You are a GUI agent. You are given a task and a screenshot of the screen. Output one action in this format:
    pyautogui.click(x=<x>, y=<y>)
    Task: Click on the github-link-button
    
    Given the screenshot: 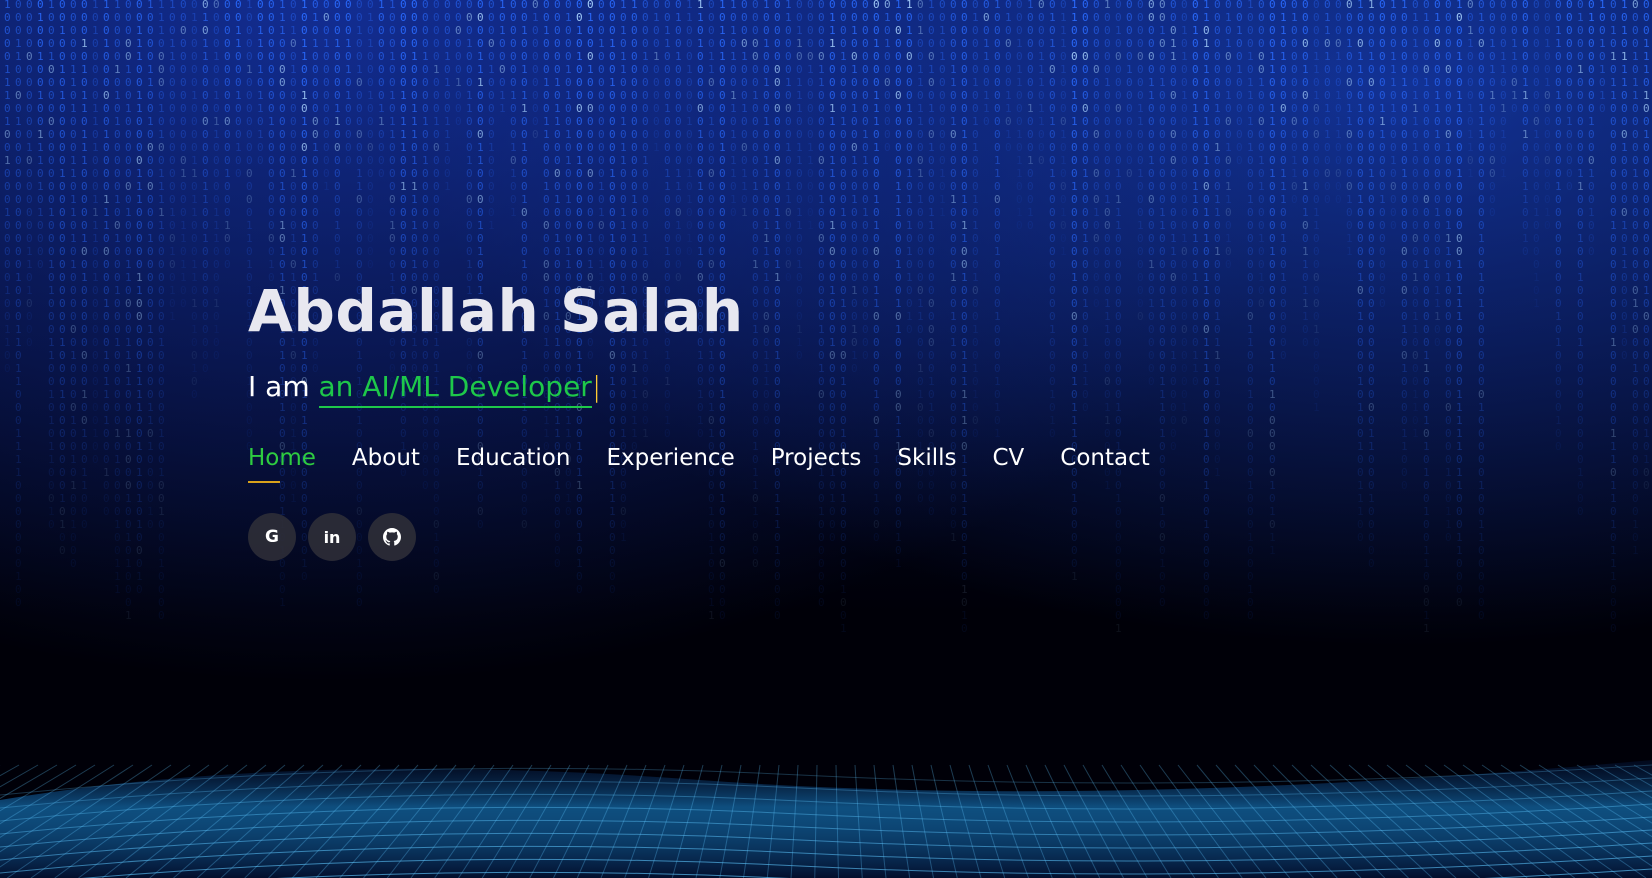 What is the action you would take?
    pyautogui.click(x=392, y=537)
    